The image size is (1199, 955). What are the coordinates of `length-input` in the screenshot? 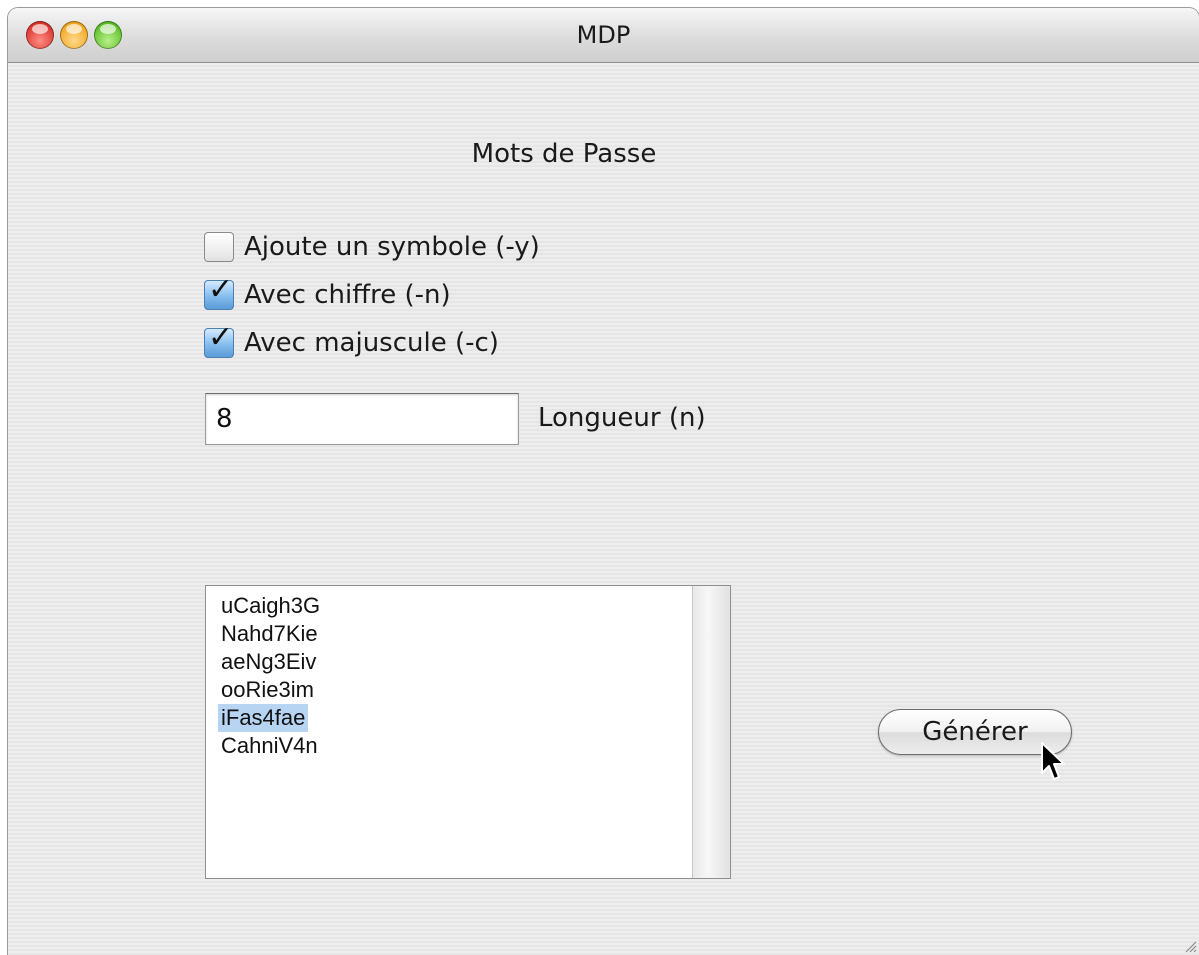 It's located at (362, 419).